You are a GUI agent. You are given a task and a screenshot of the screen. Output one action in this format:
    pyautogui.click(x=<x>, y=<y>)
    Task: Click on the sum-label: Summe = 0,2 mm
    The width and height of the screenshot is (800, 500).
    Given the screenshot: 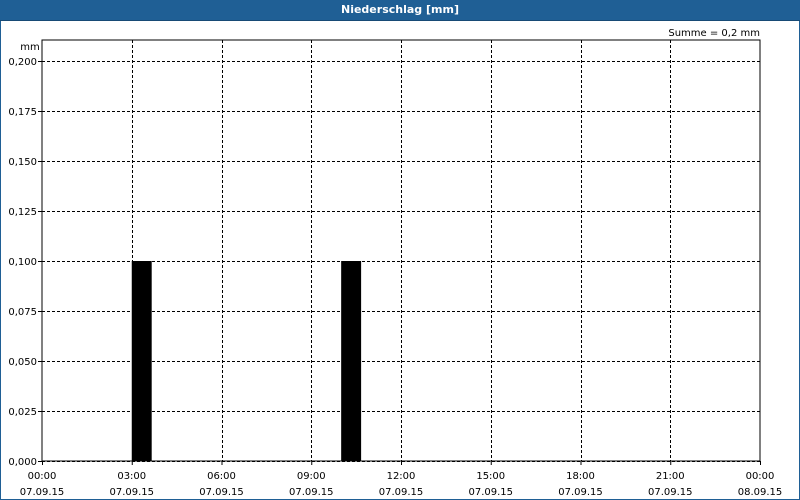 What is the action you would take?
    pyautogui.click(x=714, y=33)
    